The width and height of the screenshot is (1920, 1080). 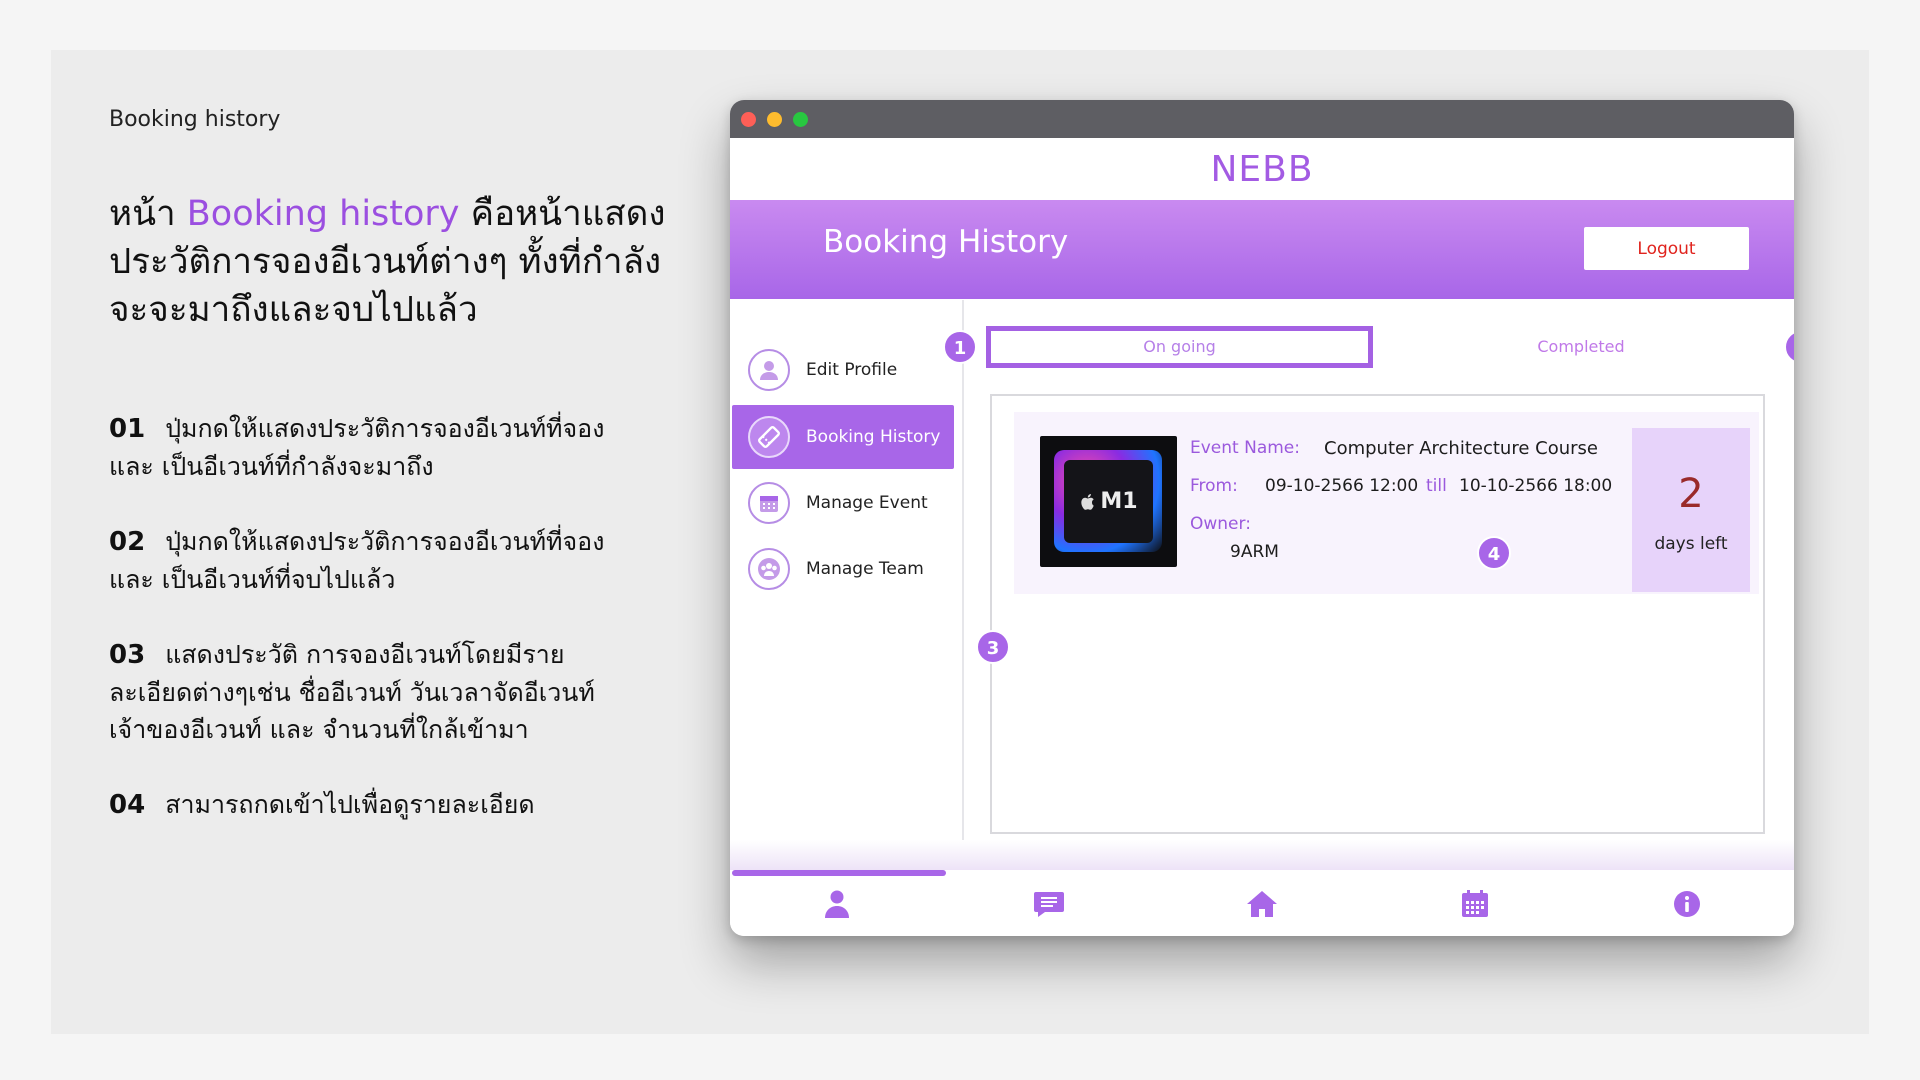 I want to click on headline-pre: หน้า, so click(x=148, y=214).